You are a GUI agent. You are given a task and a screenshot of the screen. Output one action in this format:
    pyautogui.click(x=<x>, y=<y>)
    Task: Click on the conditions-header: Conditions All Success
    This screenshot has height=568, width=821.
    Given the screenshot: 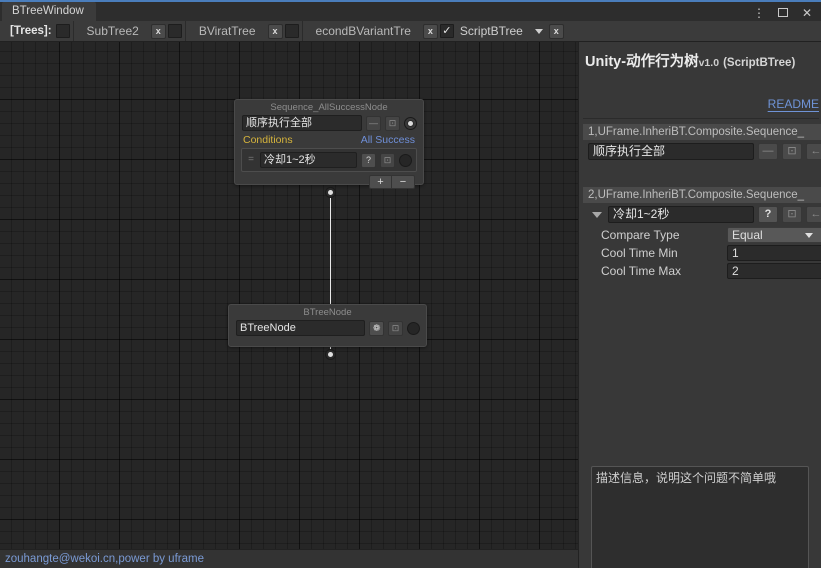 What is the action you would take?
    pyautogui.click(x=329, y=139)
    